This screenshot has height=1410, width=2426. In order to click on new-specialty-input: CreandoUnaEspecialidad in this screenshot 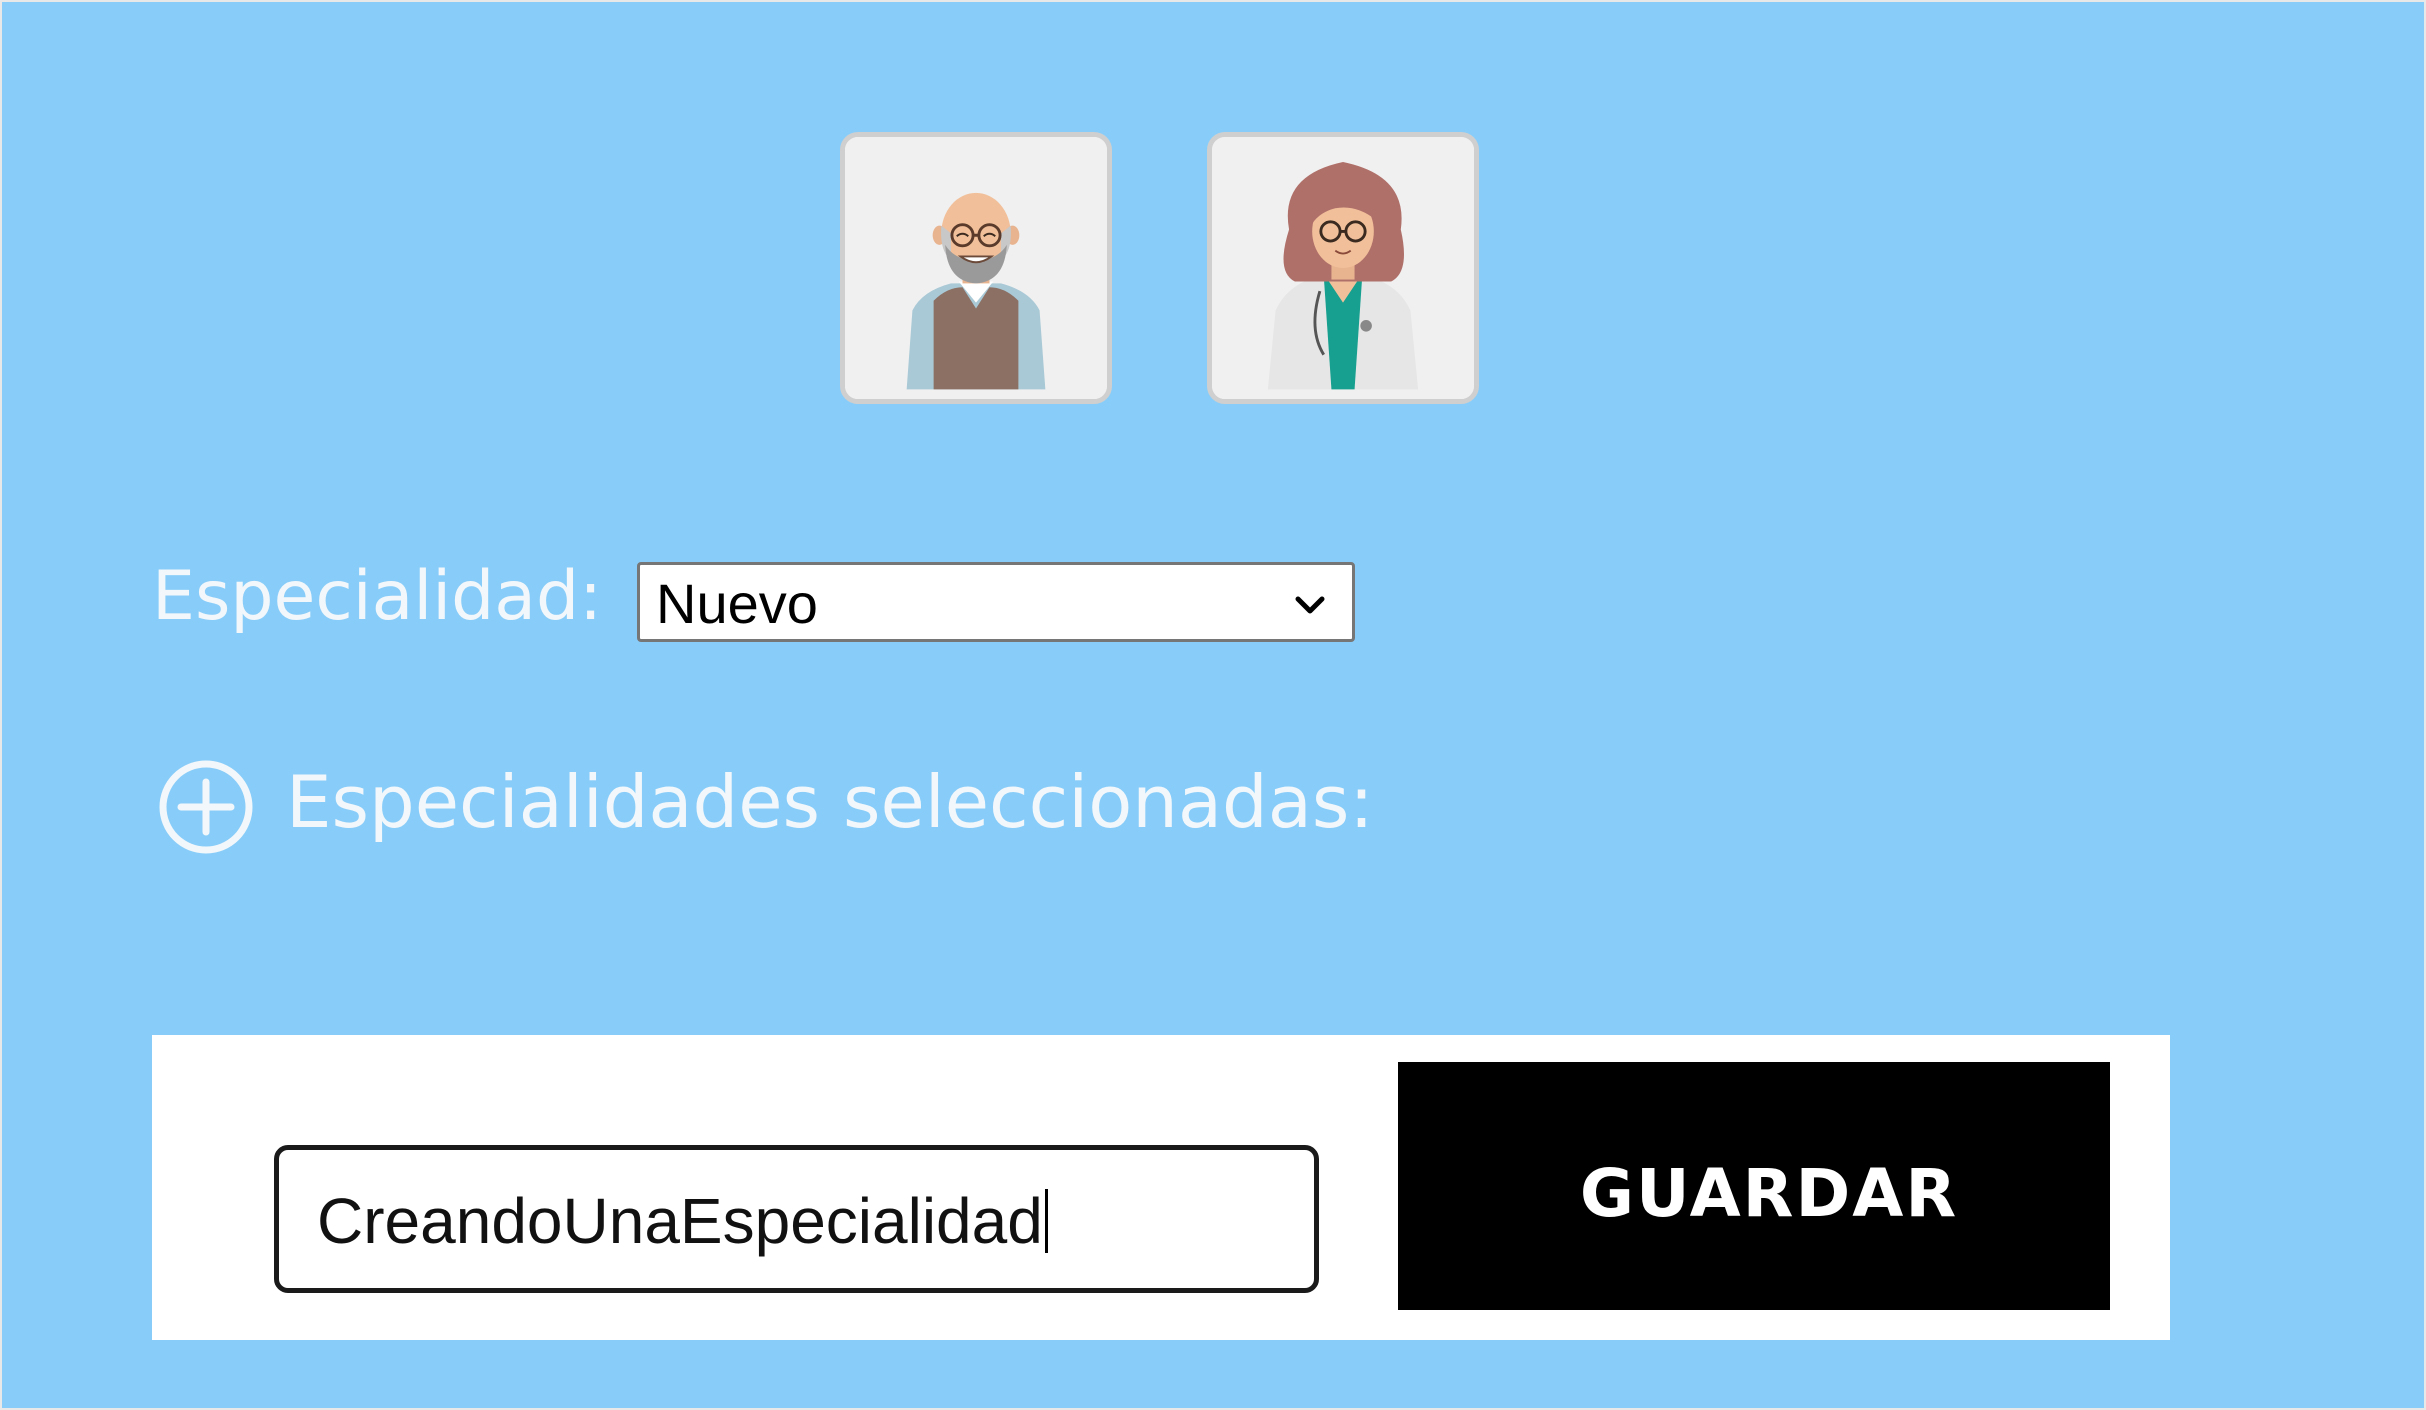, I will do `click(796, 1219)`.